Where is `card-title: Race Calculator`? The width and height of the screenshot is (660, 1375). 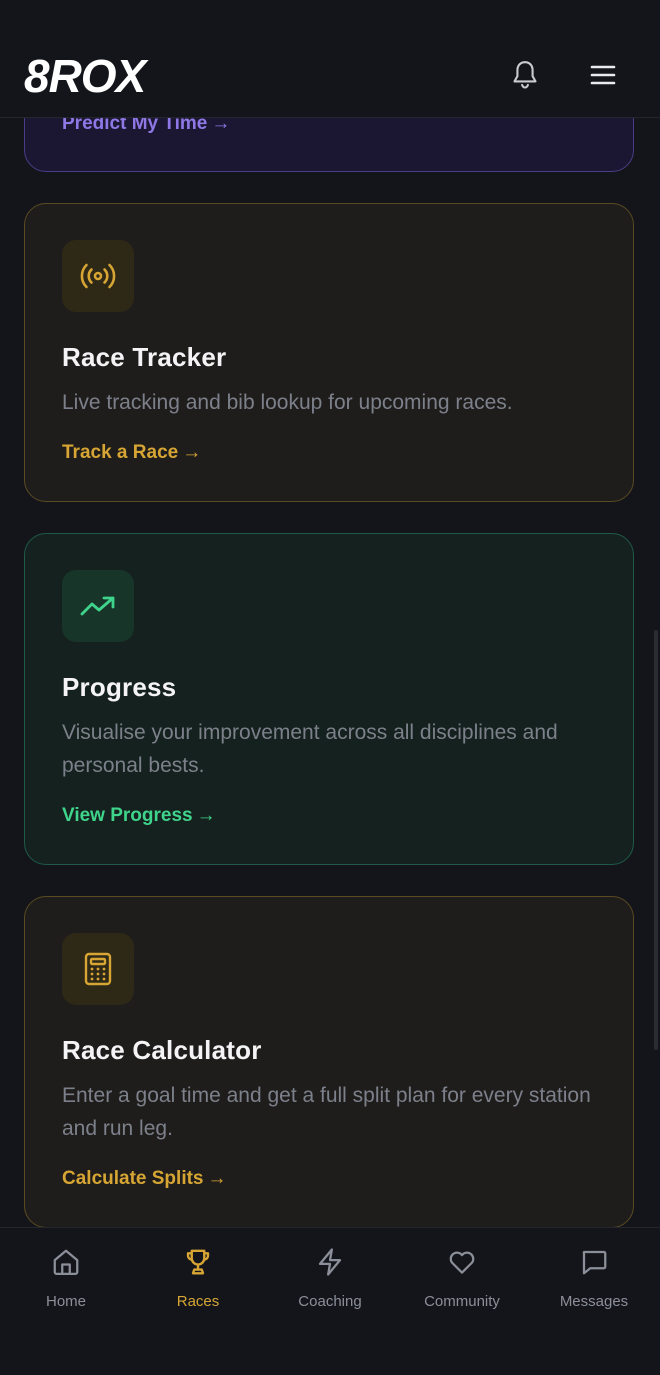 card-title: Race Calculator is located at coordinates (162, 1050).